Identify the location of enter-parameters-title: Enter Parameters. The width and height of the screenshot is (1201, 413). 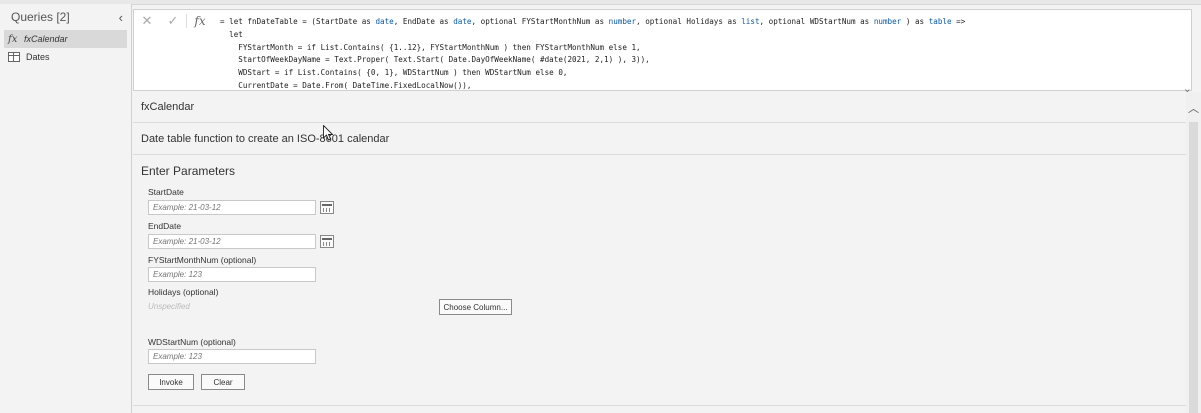
(188, 171).